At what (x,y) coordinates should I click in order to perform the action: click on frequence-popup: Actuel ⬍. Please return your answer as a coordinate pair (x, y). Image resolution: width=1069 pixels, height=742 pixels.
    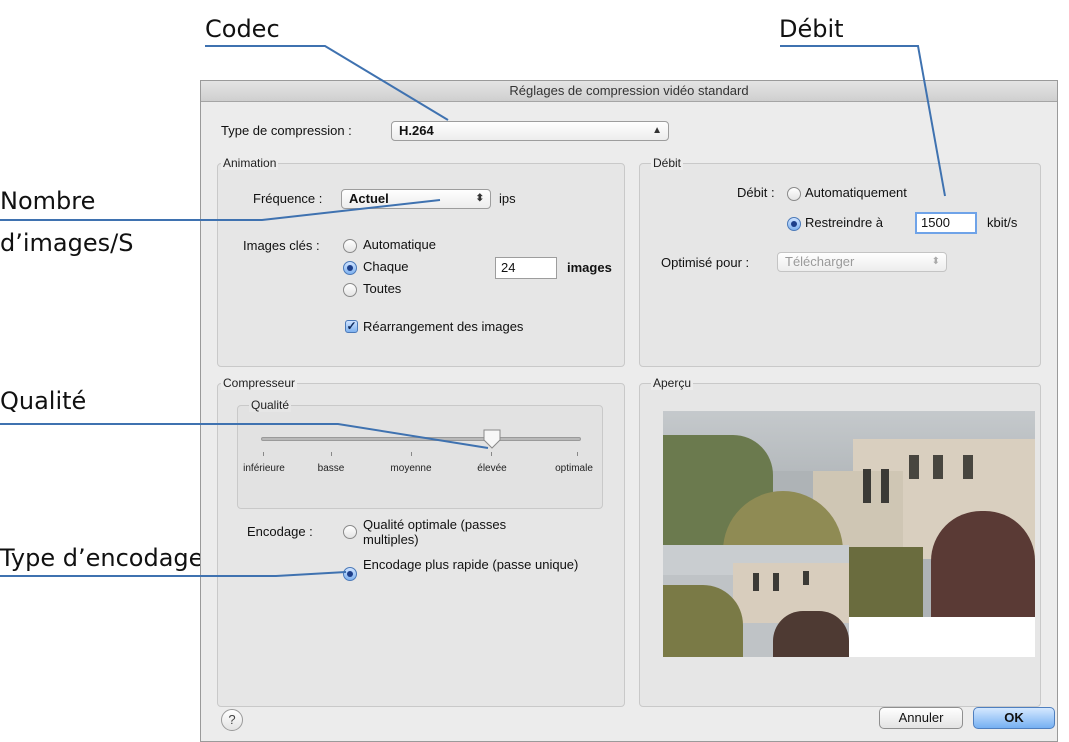
    Looking at the image, I should click on (416, 199).